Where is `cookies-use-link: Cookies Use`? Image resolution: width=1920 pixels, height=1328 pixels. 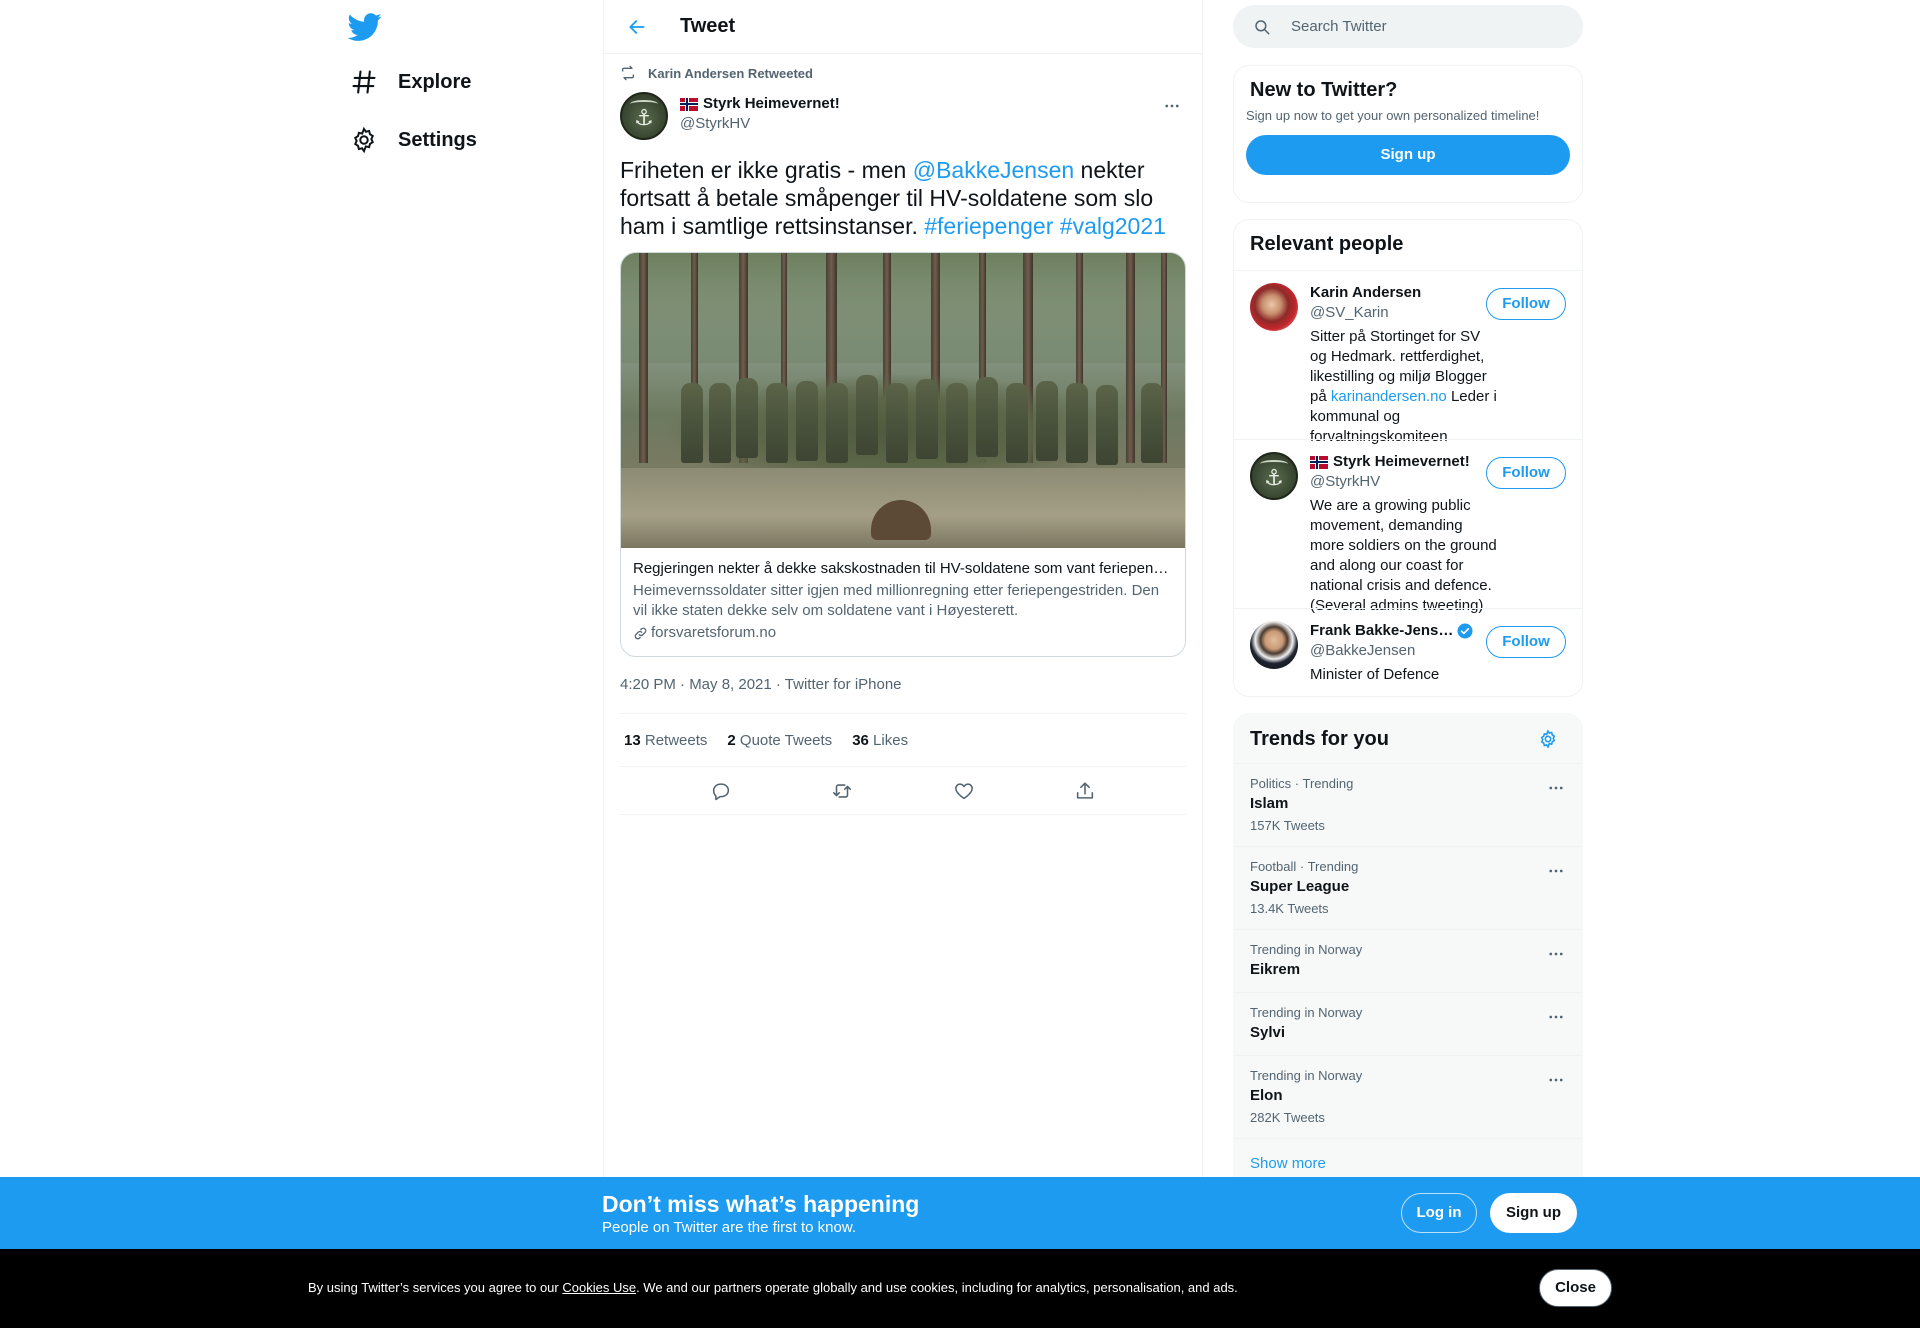
cookies-use-link: Cookies Use is located at coordinates (599, 1287).